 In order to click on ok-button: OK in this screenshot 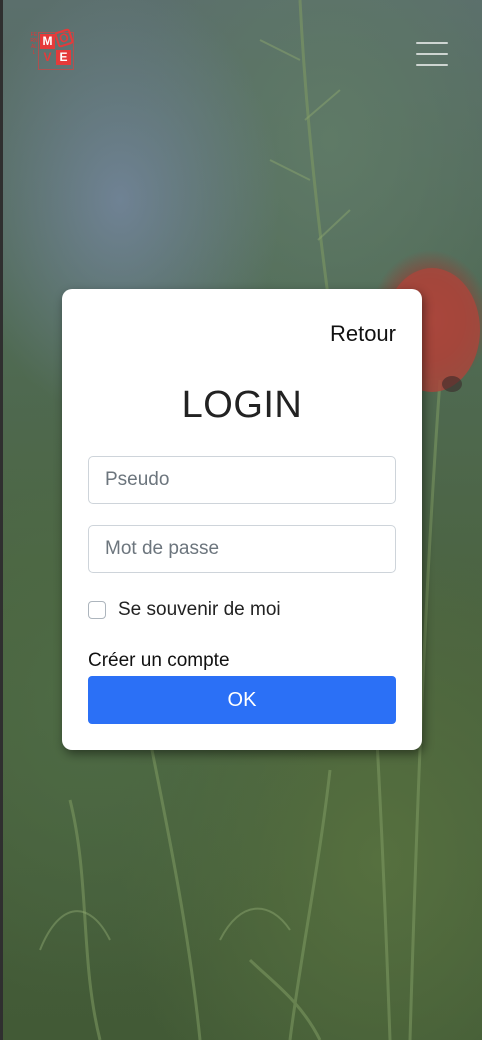, I will do `click(242, 700)`.